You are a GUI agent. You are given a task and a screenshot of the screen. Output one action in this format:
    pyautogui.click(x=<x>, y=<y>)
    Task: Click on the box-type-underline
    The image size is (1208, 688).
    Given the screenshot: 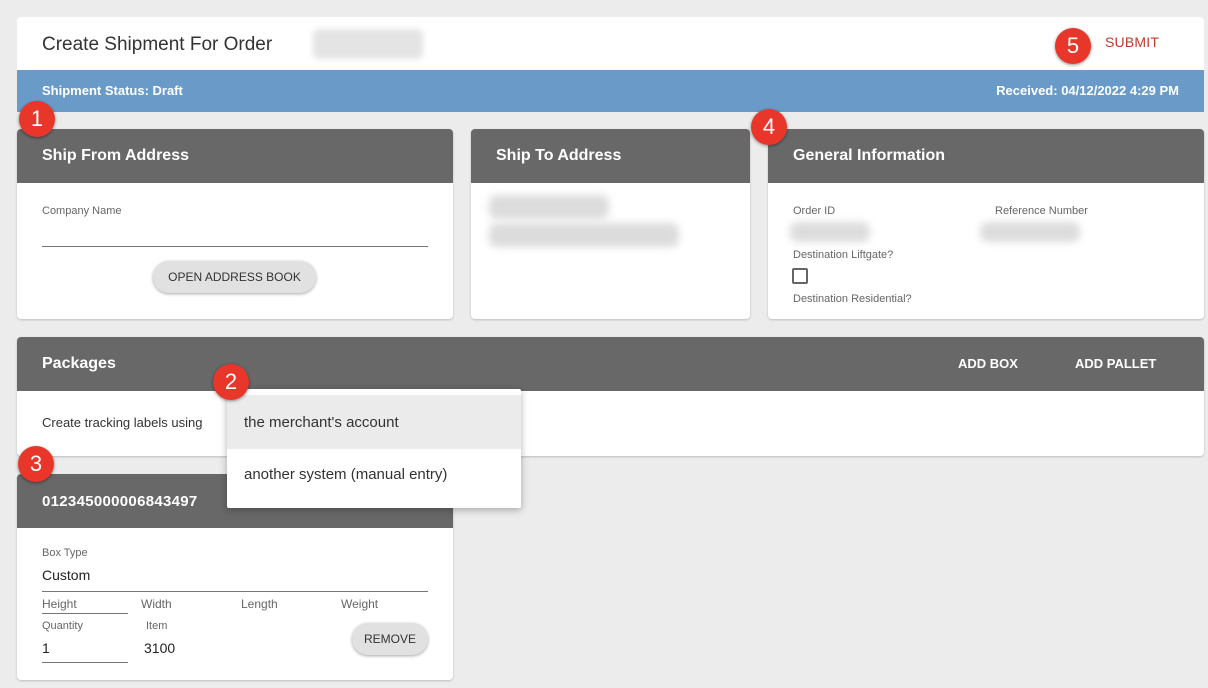 What is the action you would take?
    pyautogui.click(x=235, y=591)
    